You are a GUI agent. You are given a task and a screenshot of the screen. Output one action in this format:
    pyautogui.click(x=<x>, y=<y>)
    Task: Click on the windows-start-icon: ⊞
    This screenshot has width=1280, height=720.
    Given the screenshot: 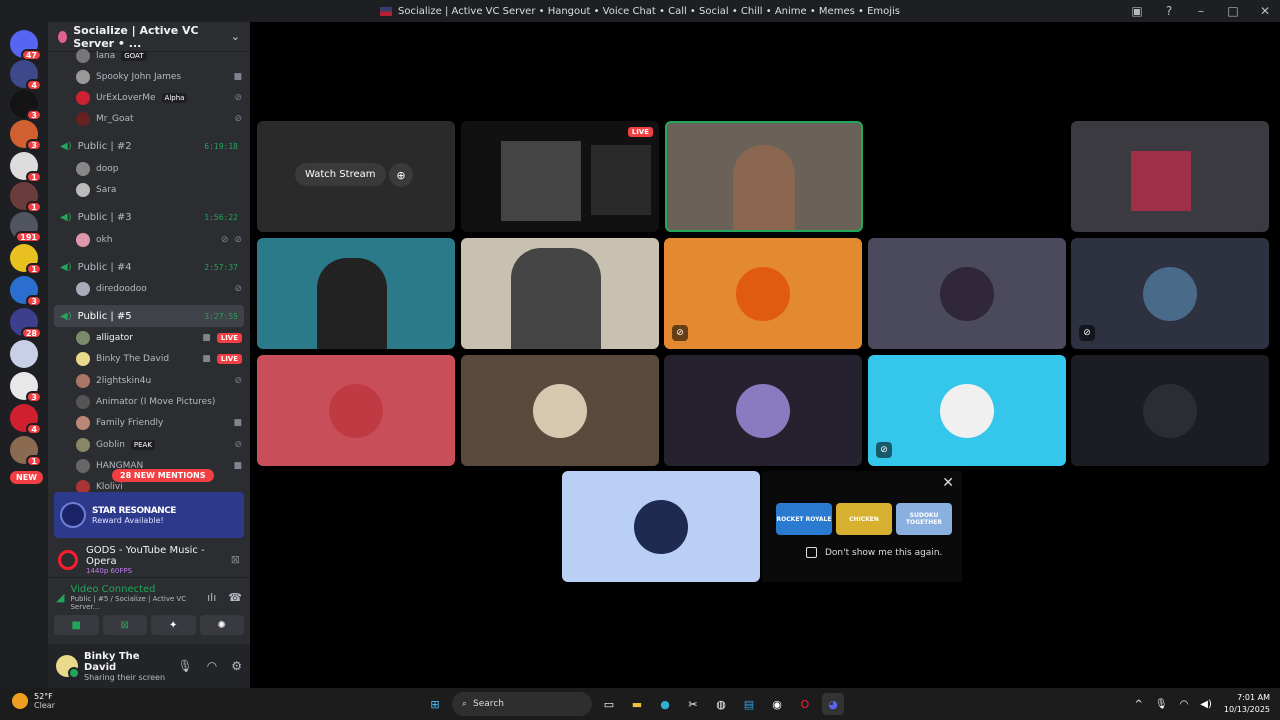 What is the action you would take?
    pyautogui.click(x=435, y=704)
    